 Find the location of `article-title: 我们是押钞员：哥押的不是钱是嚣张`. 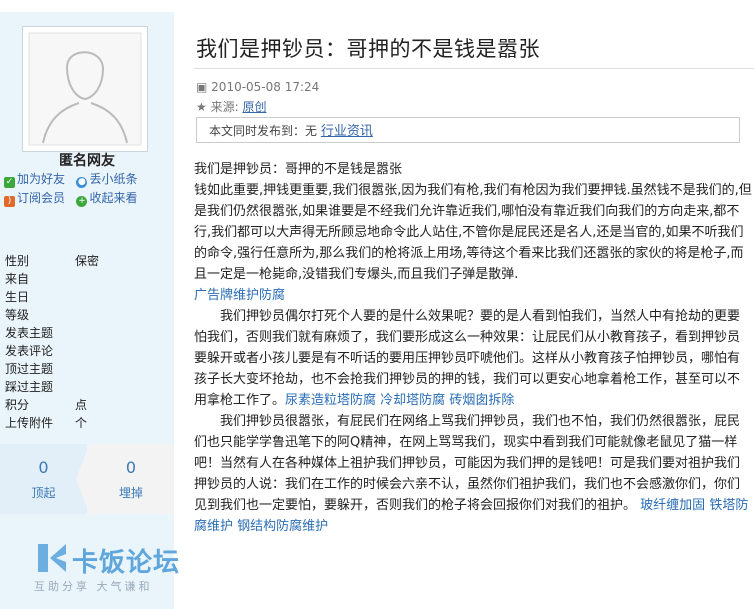

article-title: 我们是押钞员：哥押的不是钱是嚣张 is located at coordinates (368, 49).